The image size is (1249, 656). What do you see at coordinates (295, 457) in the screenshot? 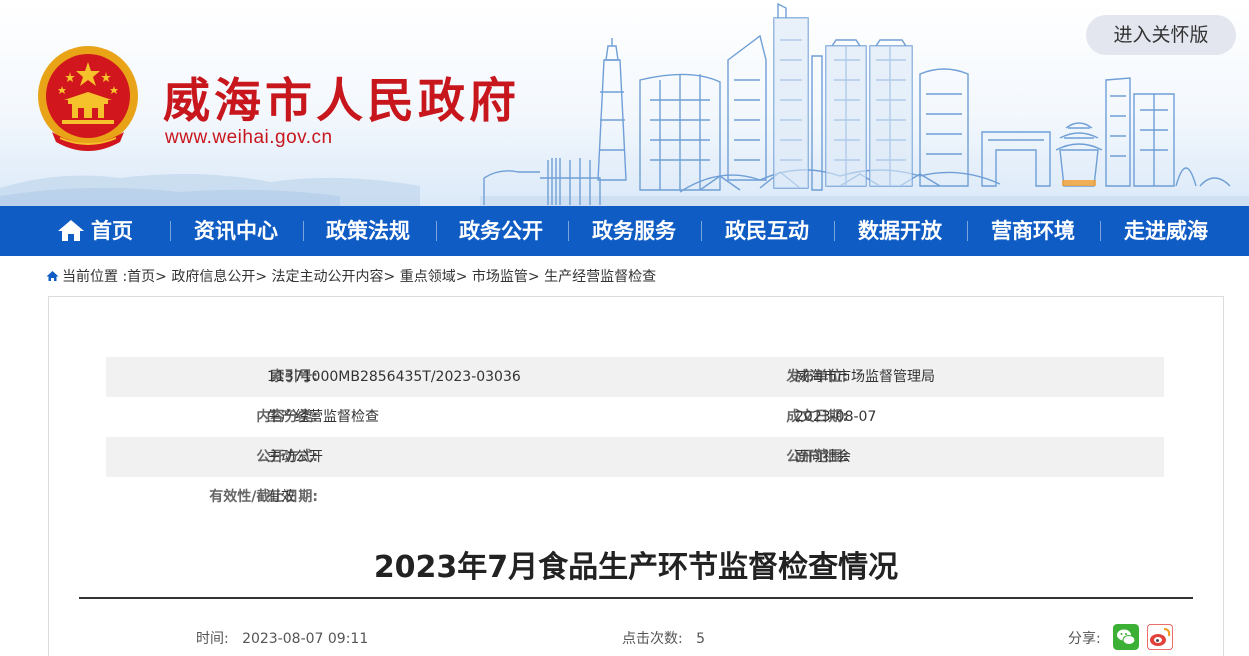
I see `meta-value: 主动公开` at bounding box center [295, 457].